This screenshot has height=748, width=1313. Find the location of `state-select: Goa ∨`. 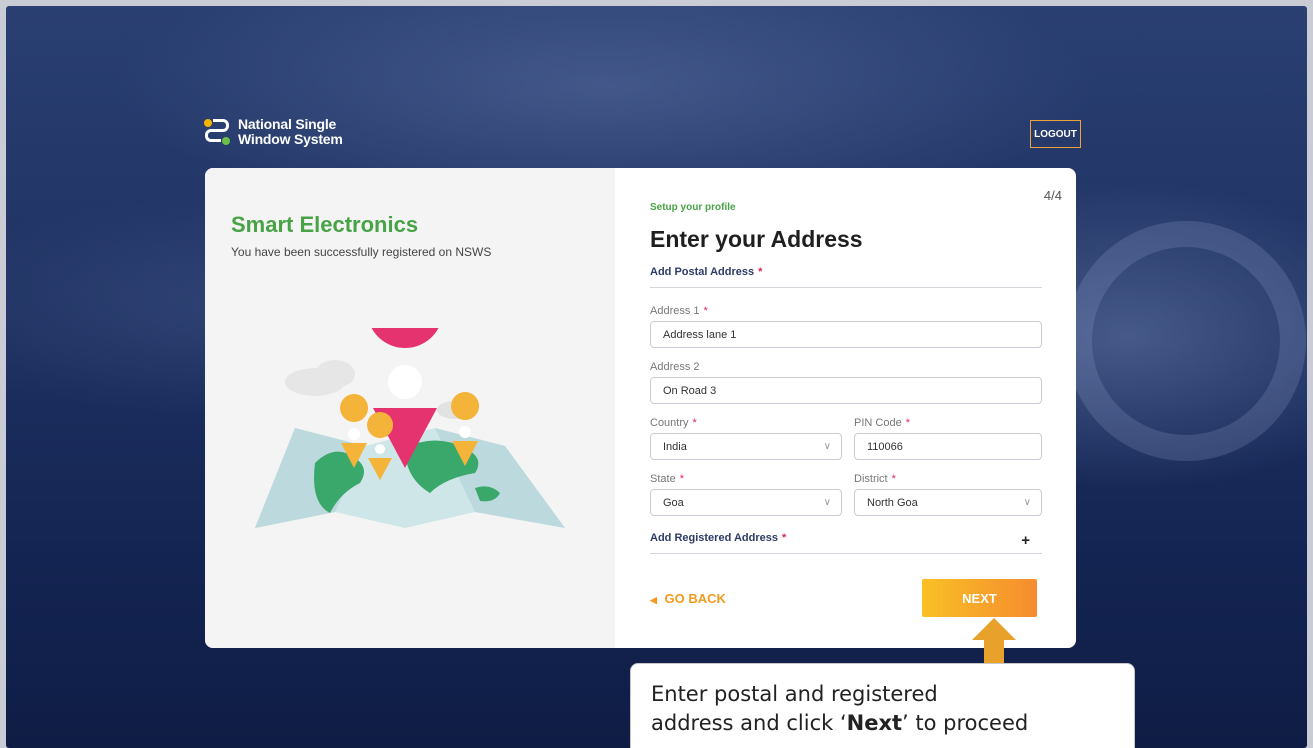

state-select: Goa ∨ is located at coordinates (746, 502).